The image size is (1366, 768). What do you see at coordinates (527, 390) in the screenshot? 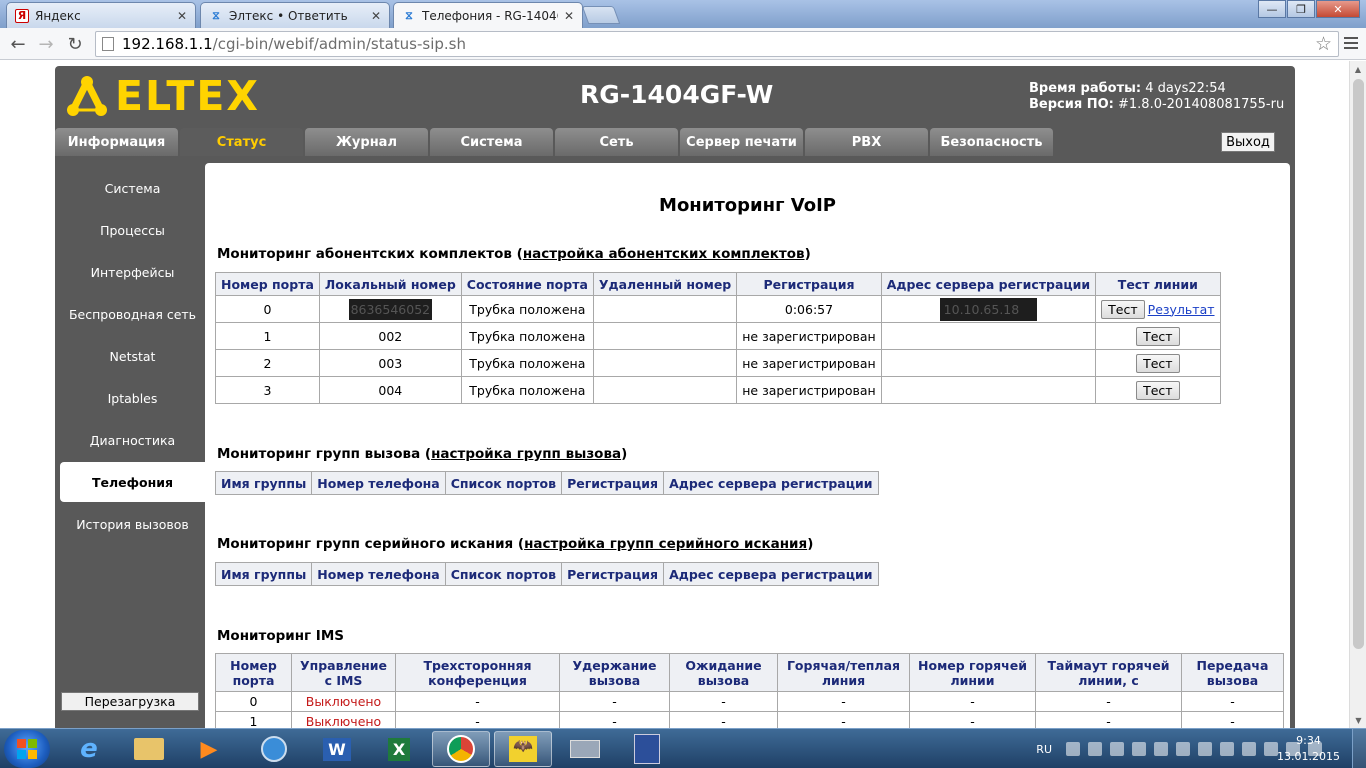
I see `port-state-cell: Трубка положена` at bounding box center [527, 390].